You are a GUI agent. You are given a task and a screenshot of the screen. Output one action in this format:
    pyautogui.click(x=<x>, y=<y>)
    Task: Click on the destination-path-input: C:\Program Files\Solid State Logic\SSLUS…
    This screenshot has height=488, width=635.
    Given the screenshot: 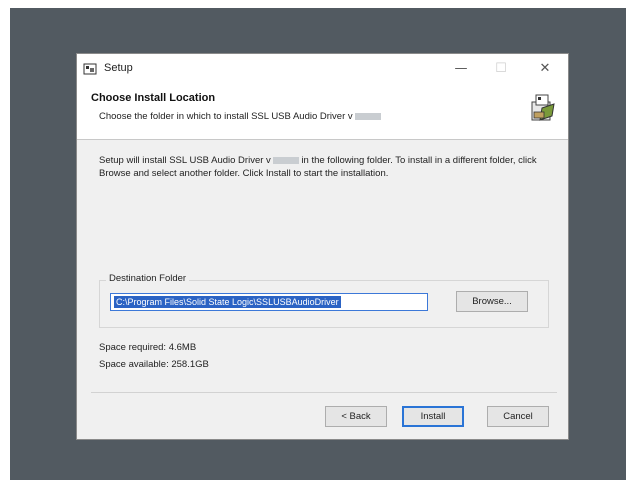 What is the action you would take?
    pyautogui.click(x=269, y=302)
    